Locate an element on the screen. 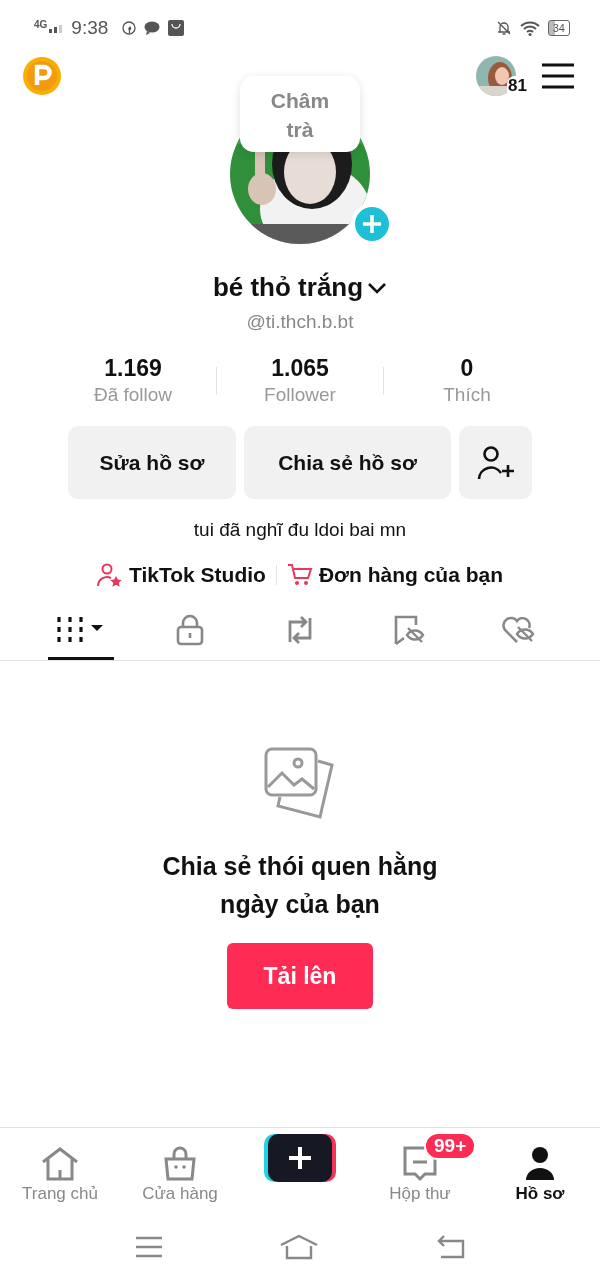 The width and height of the screenshot is (600, 1287). stat-label: Đã follow is located at coordinates (133, 395).